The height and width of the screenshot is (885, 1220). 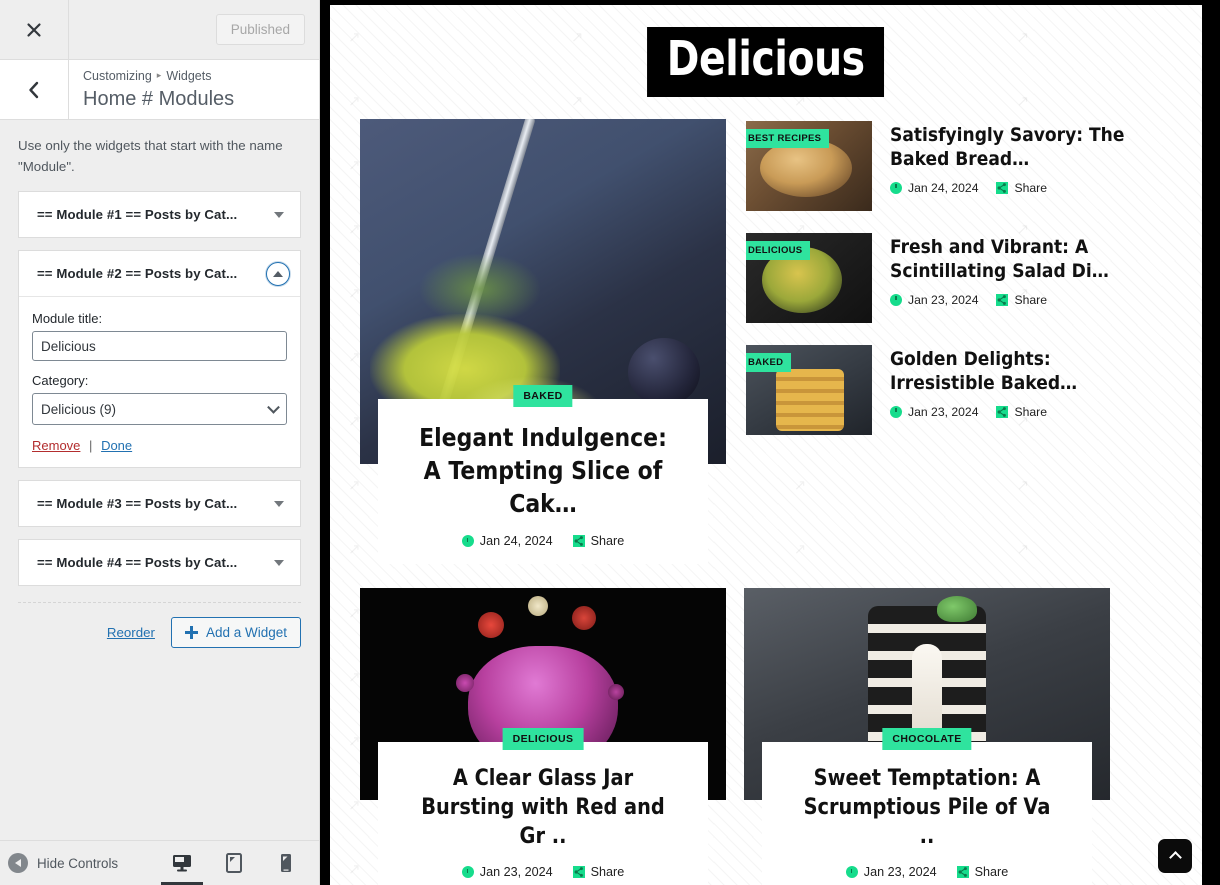 I want to click on widget-actions: Remove | Done, so click(x=159, y=445).